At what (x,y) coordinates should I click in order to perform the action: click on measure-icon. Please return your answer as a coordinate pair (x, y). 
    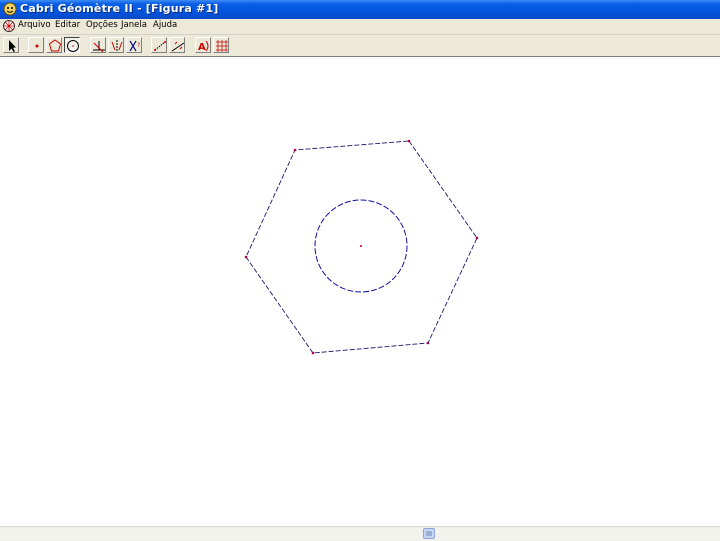
    Looking at the image, I should click on (160, 46).